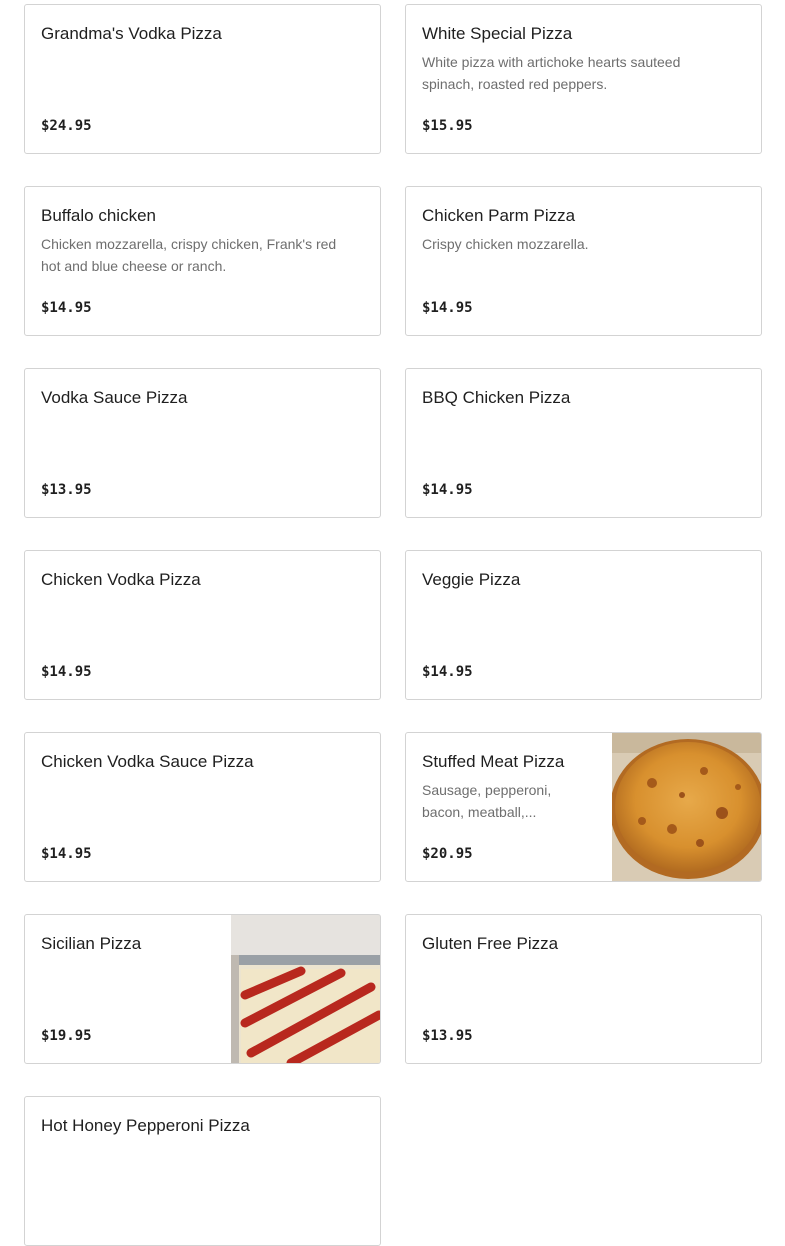 This screenshot has width=785, height=1246. I want to click on menu-item-card: Hot Honey Pepperoni Pizza, so click(202, 1171).